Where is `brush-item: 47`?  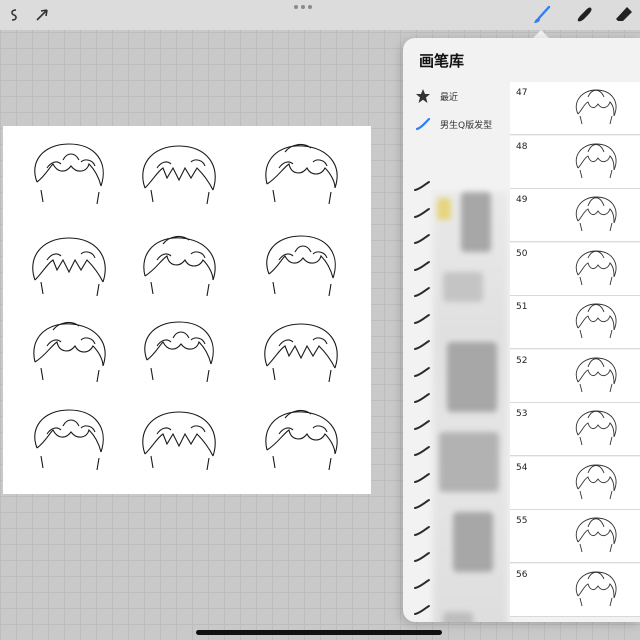
brush-item: 47 is located at coordinates (575, 108).